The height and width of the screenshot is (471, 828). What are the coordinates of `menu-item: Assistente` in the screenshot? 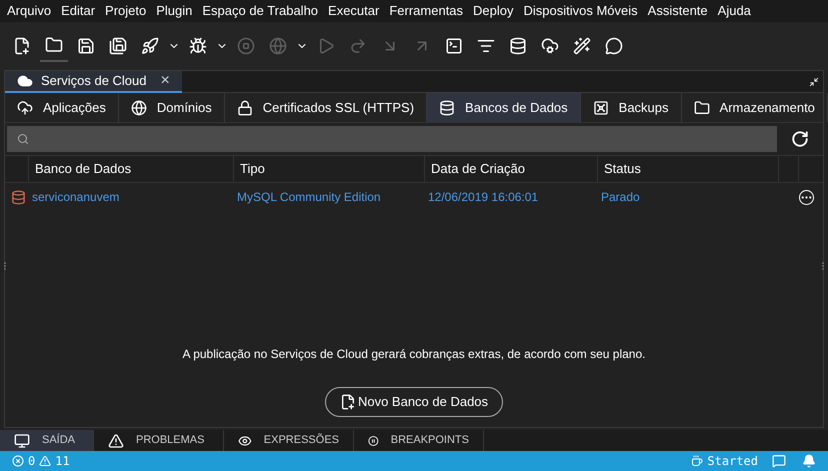 It's located at (677, 11).